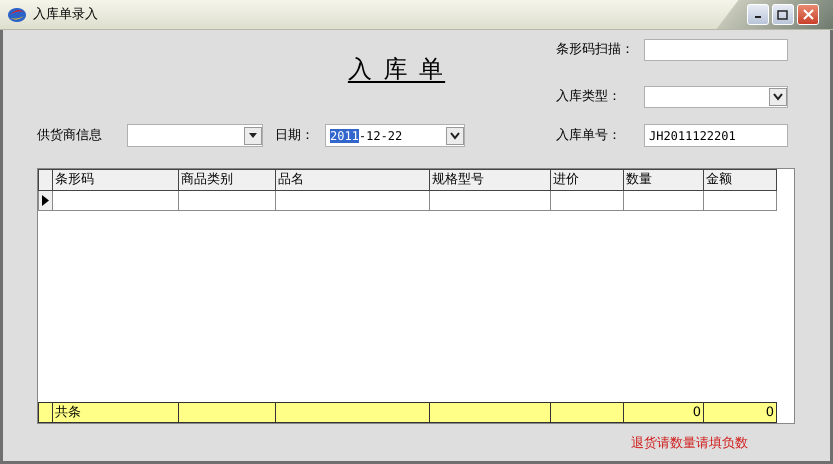 The width and height of the screenshot is (833, 464). I want to click on maximize-button, so click(783, 14).